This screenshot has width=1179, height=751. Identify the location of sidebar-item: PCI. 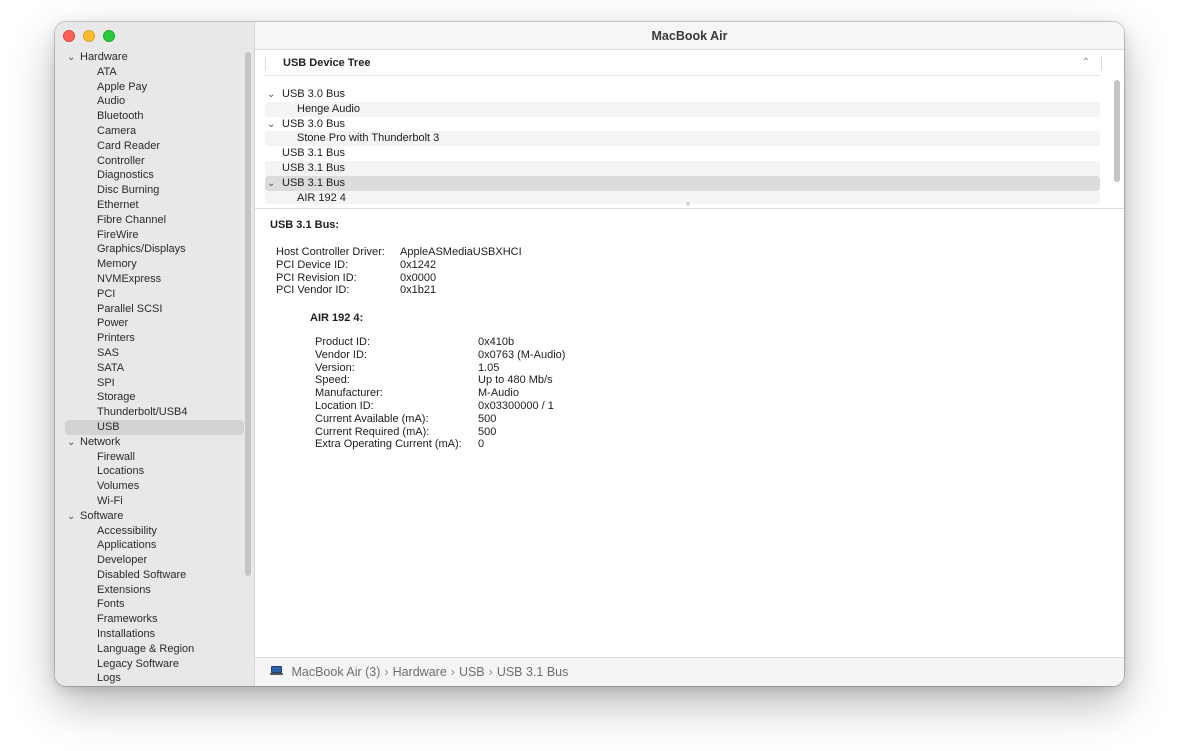
(152, 294).